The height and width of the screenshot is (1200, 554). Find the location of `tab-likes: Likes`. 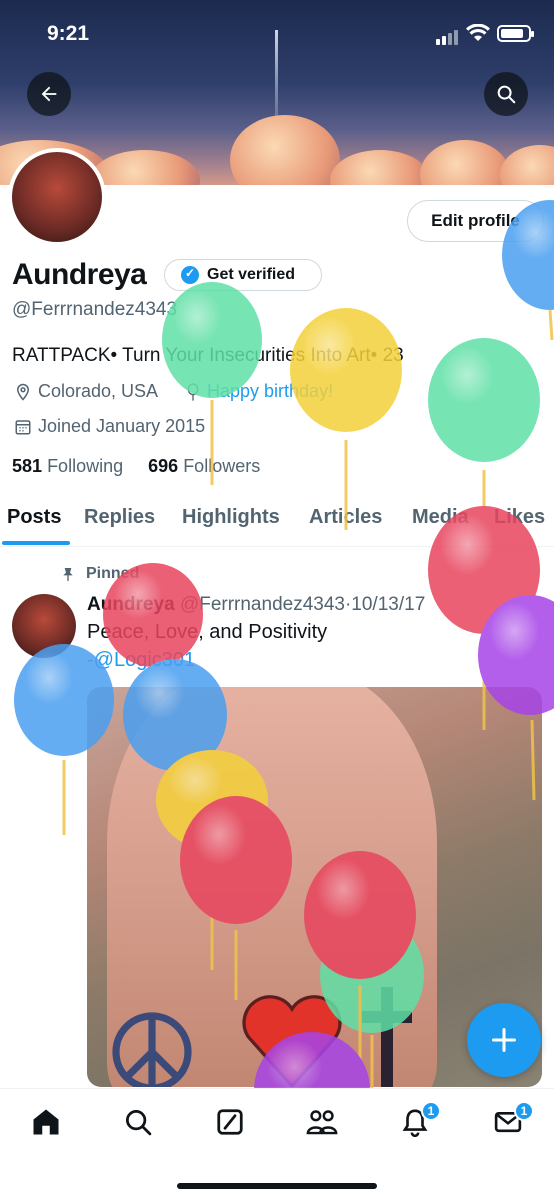

tab-likes: Likes is located at coordinates (519, 517).